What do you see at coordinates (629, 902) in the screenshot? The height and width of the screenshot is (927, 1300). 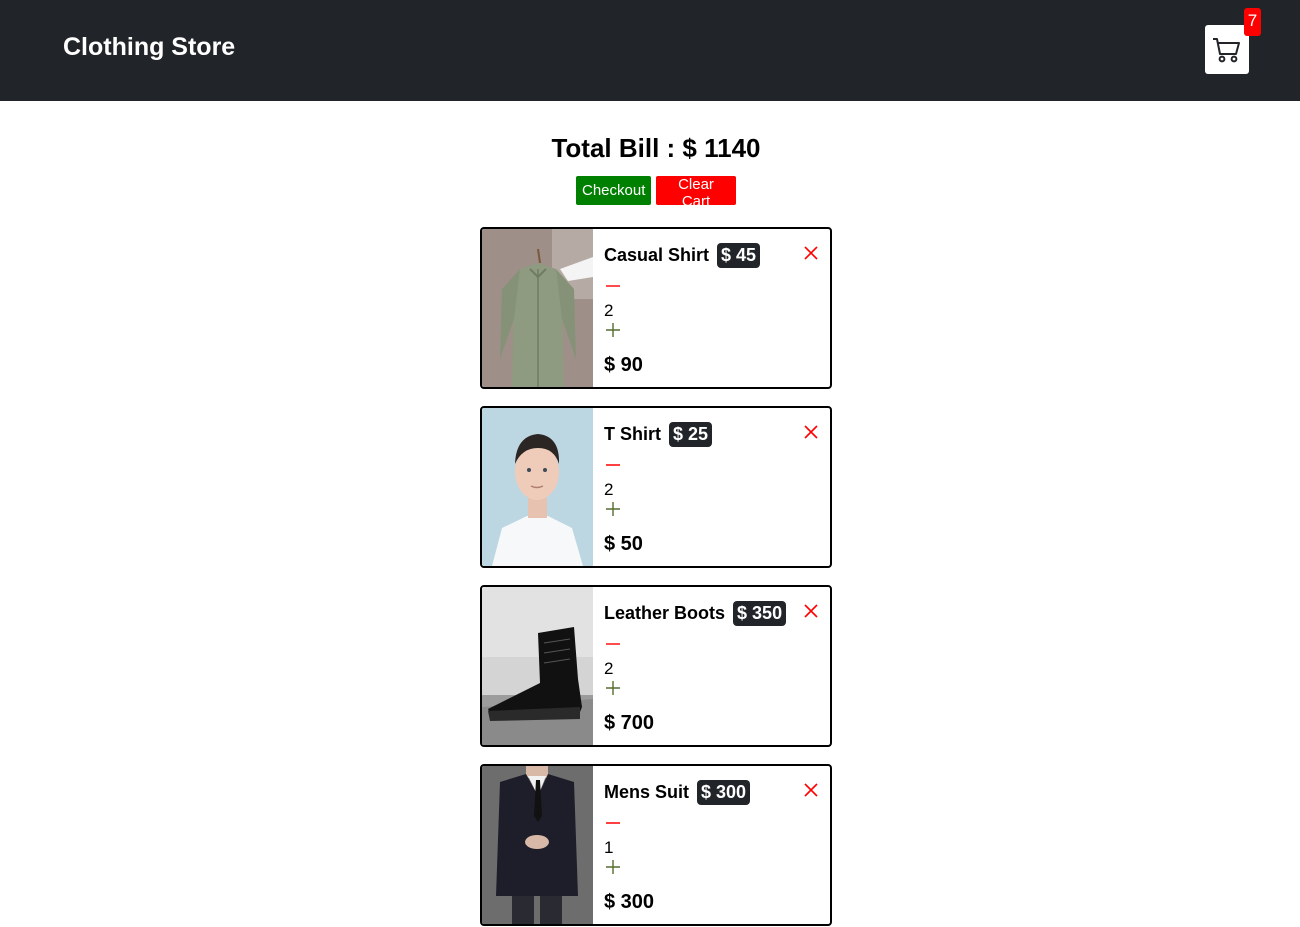 I see `item-subtotal: $ 300` at bounding box center [629, 902].